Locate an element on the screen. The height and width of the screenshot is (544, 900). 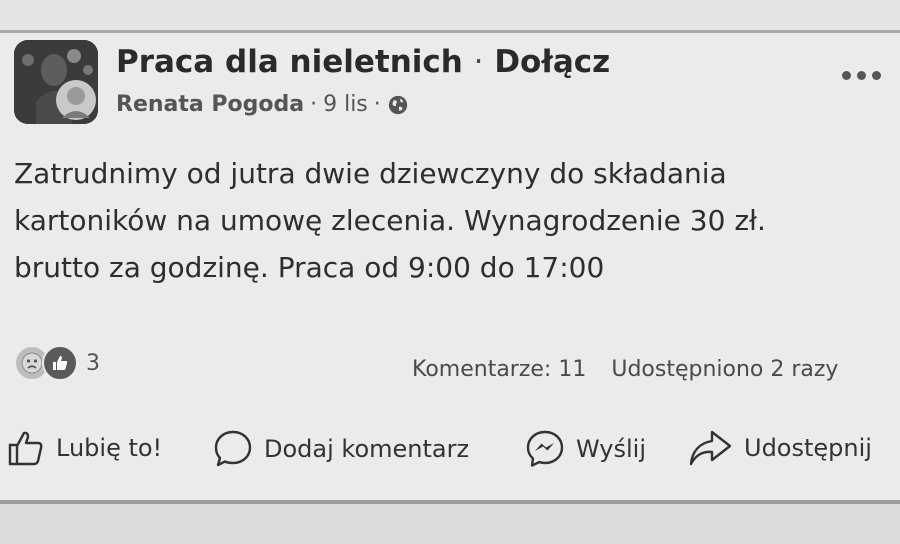
send-button: Wyślij is located at coordinates (585, 449).